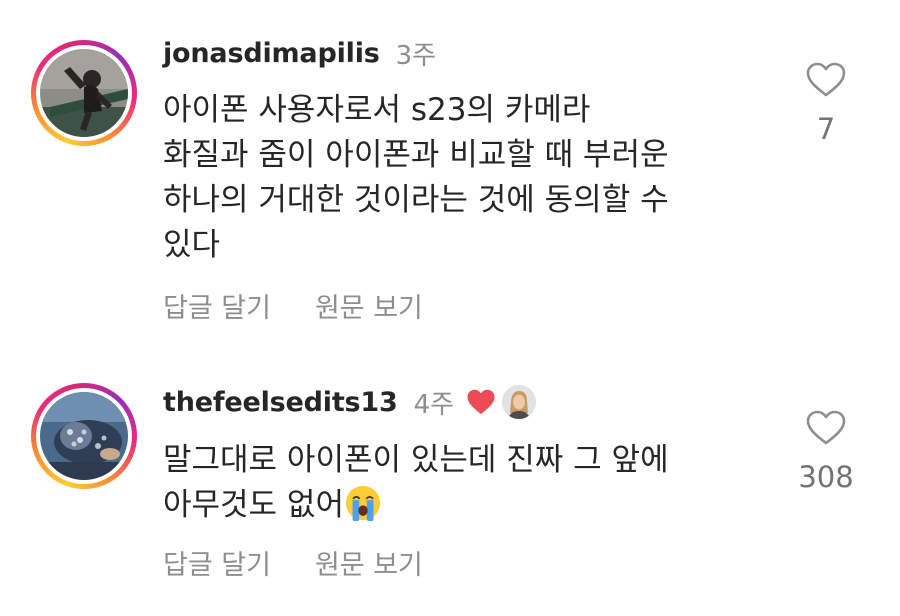 The image size is (900, 616). Describe the element at coordinates (280, 402) in the screenshot. I see `username: thefeelsedits13` at that location.